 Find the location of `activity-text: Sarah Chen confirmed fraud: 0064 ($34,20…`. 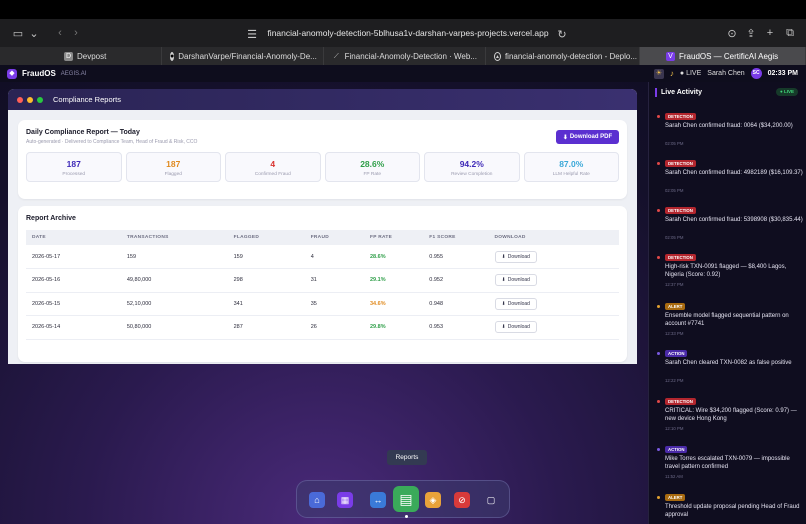

activity-text: Sarah Chen confirmed fraud: 0064 ($34,20… is located at coordinates (729, 126).